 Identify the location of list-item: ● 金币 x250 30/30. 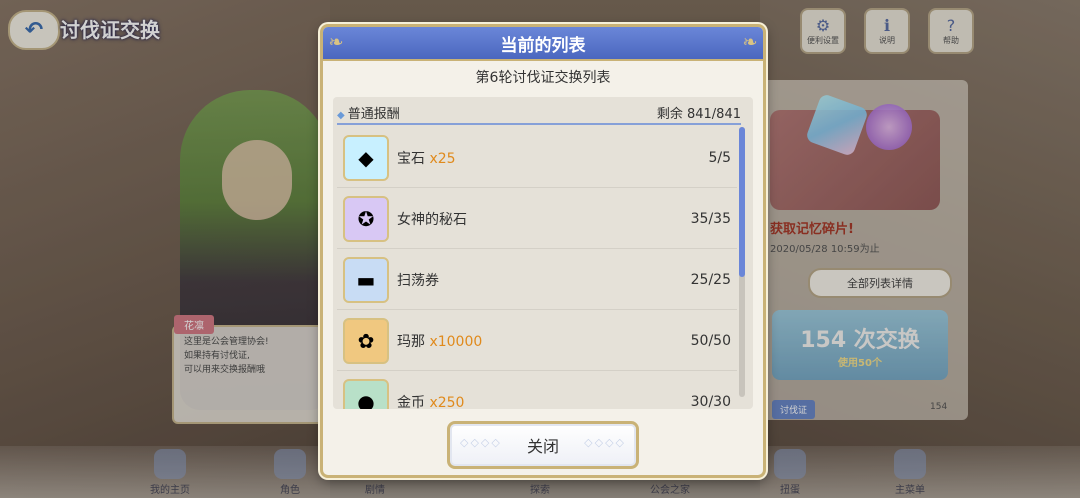
(537, 391).